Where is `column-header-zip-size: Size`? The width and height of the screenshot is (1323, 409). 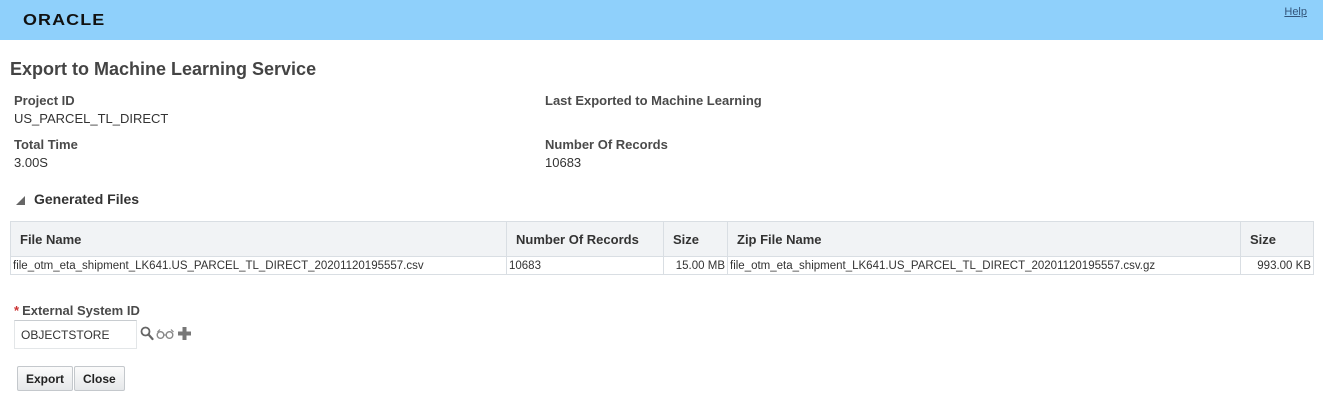 column-header-zip-size: Size is located at coordinates (1277, 239).